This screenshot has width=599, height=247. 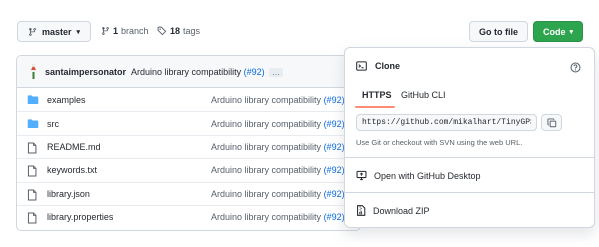 I want to click on clone-url-input, so click(x=446, y=122).